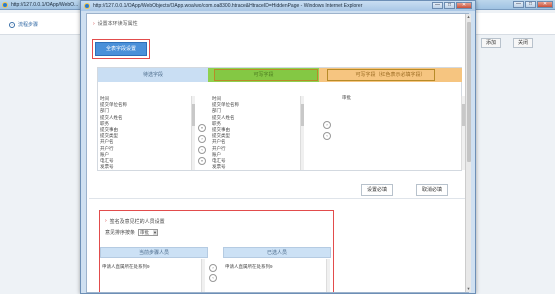 This screenshot has height=294, width=555. Describe the element at coordinates (193, 133) in the screenshot. I see `available-fields-scrollbar` at that location.